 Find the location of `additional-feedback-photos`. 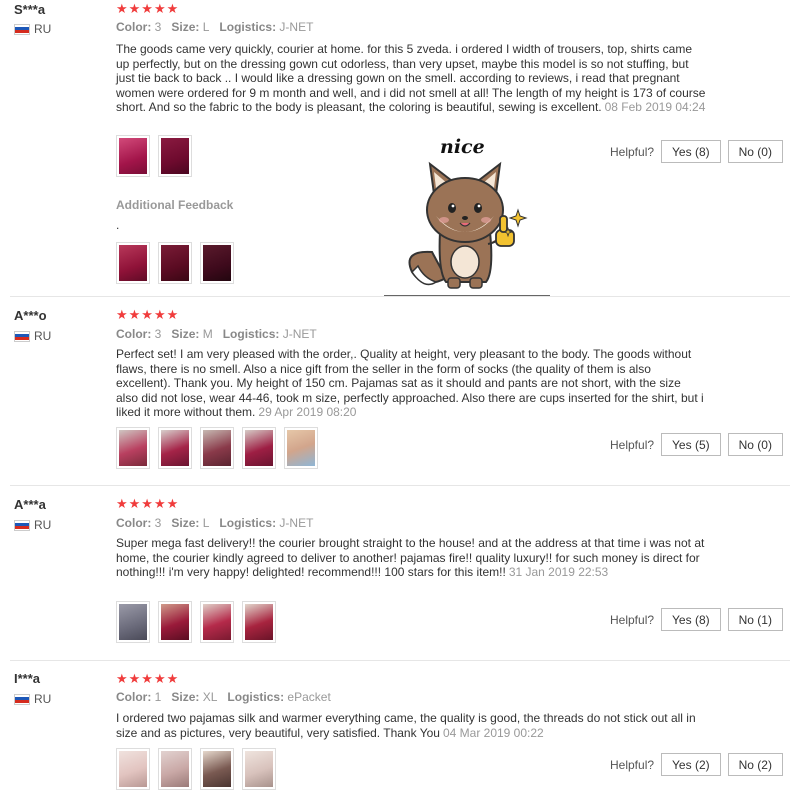

additional-feedback-photos is located at coordinates (175, 263).